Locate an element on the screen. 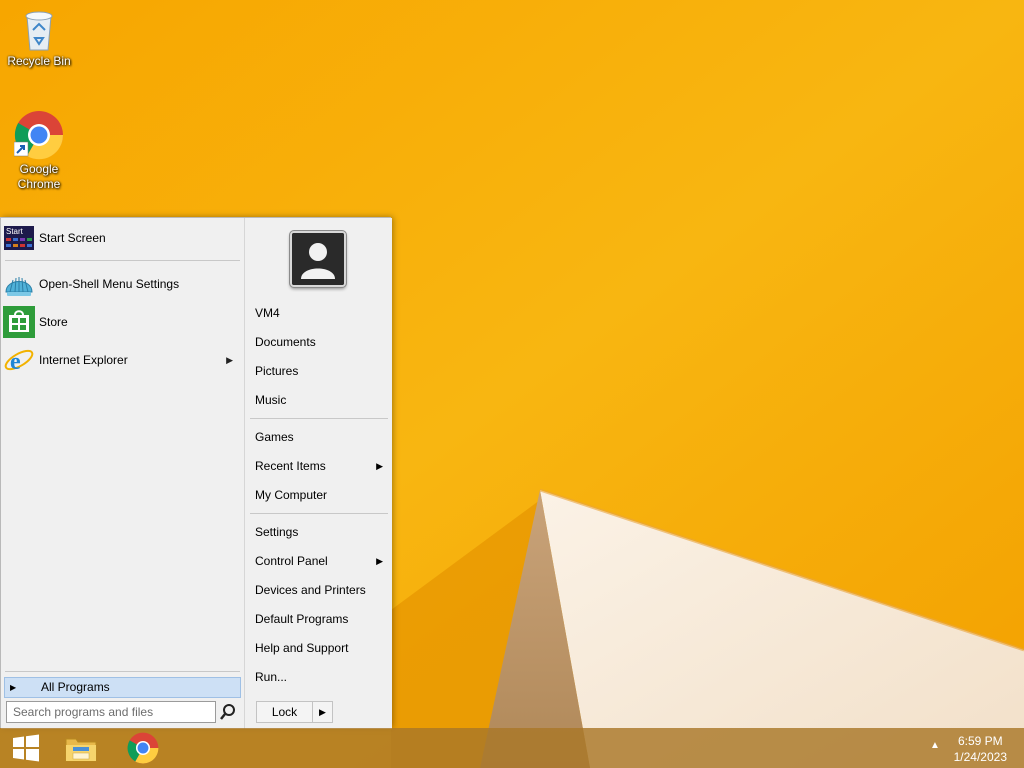 The height and width of the screenshot is (768, 1024). menu-item-games: Games is located at coordinates (322, 437).